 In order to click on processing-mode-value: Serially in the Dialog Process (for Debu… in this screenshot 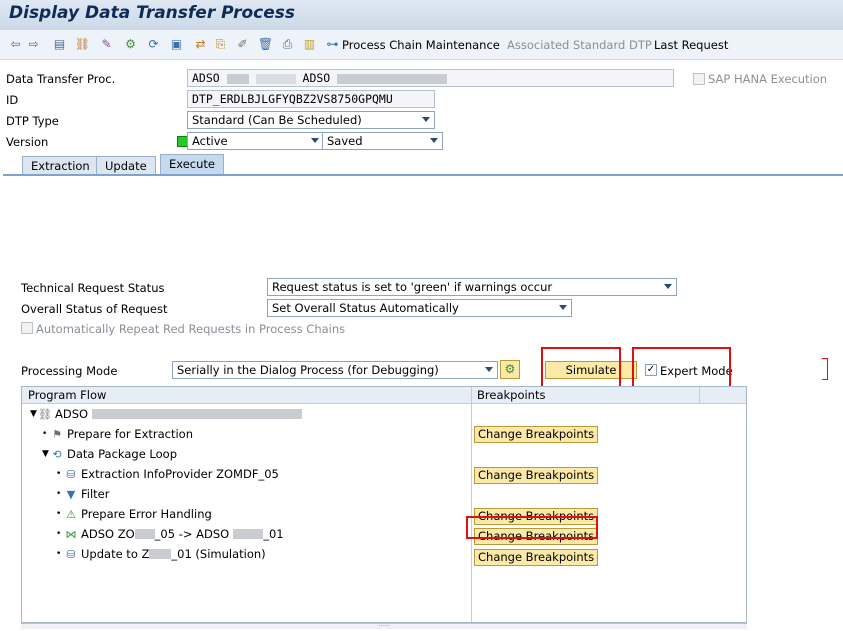, I will do `click(308, 370)`.